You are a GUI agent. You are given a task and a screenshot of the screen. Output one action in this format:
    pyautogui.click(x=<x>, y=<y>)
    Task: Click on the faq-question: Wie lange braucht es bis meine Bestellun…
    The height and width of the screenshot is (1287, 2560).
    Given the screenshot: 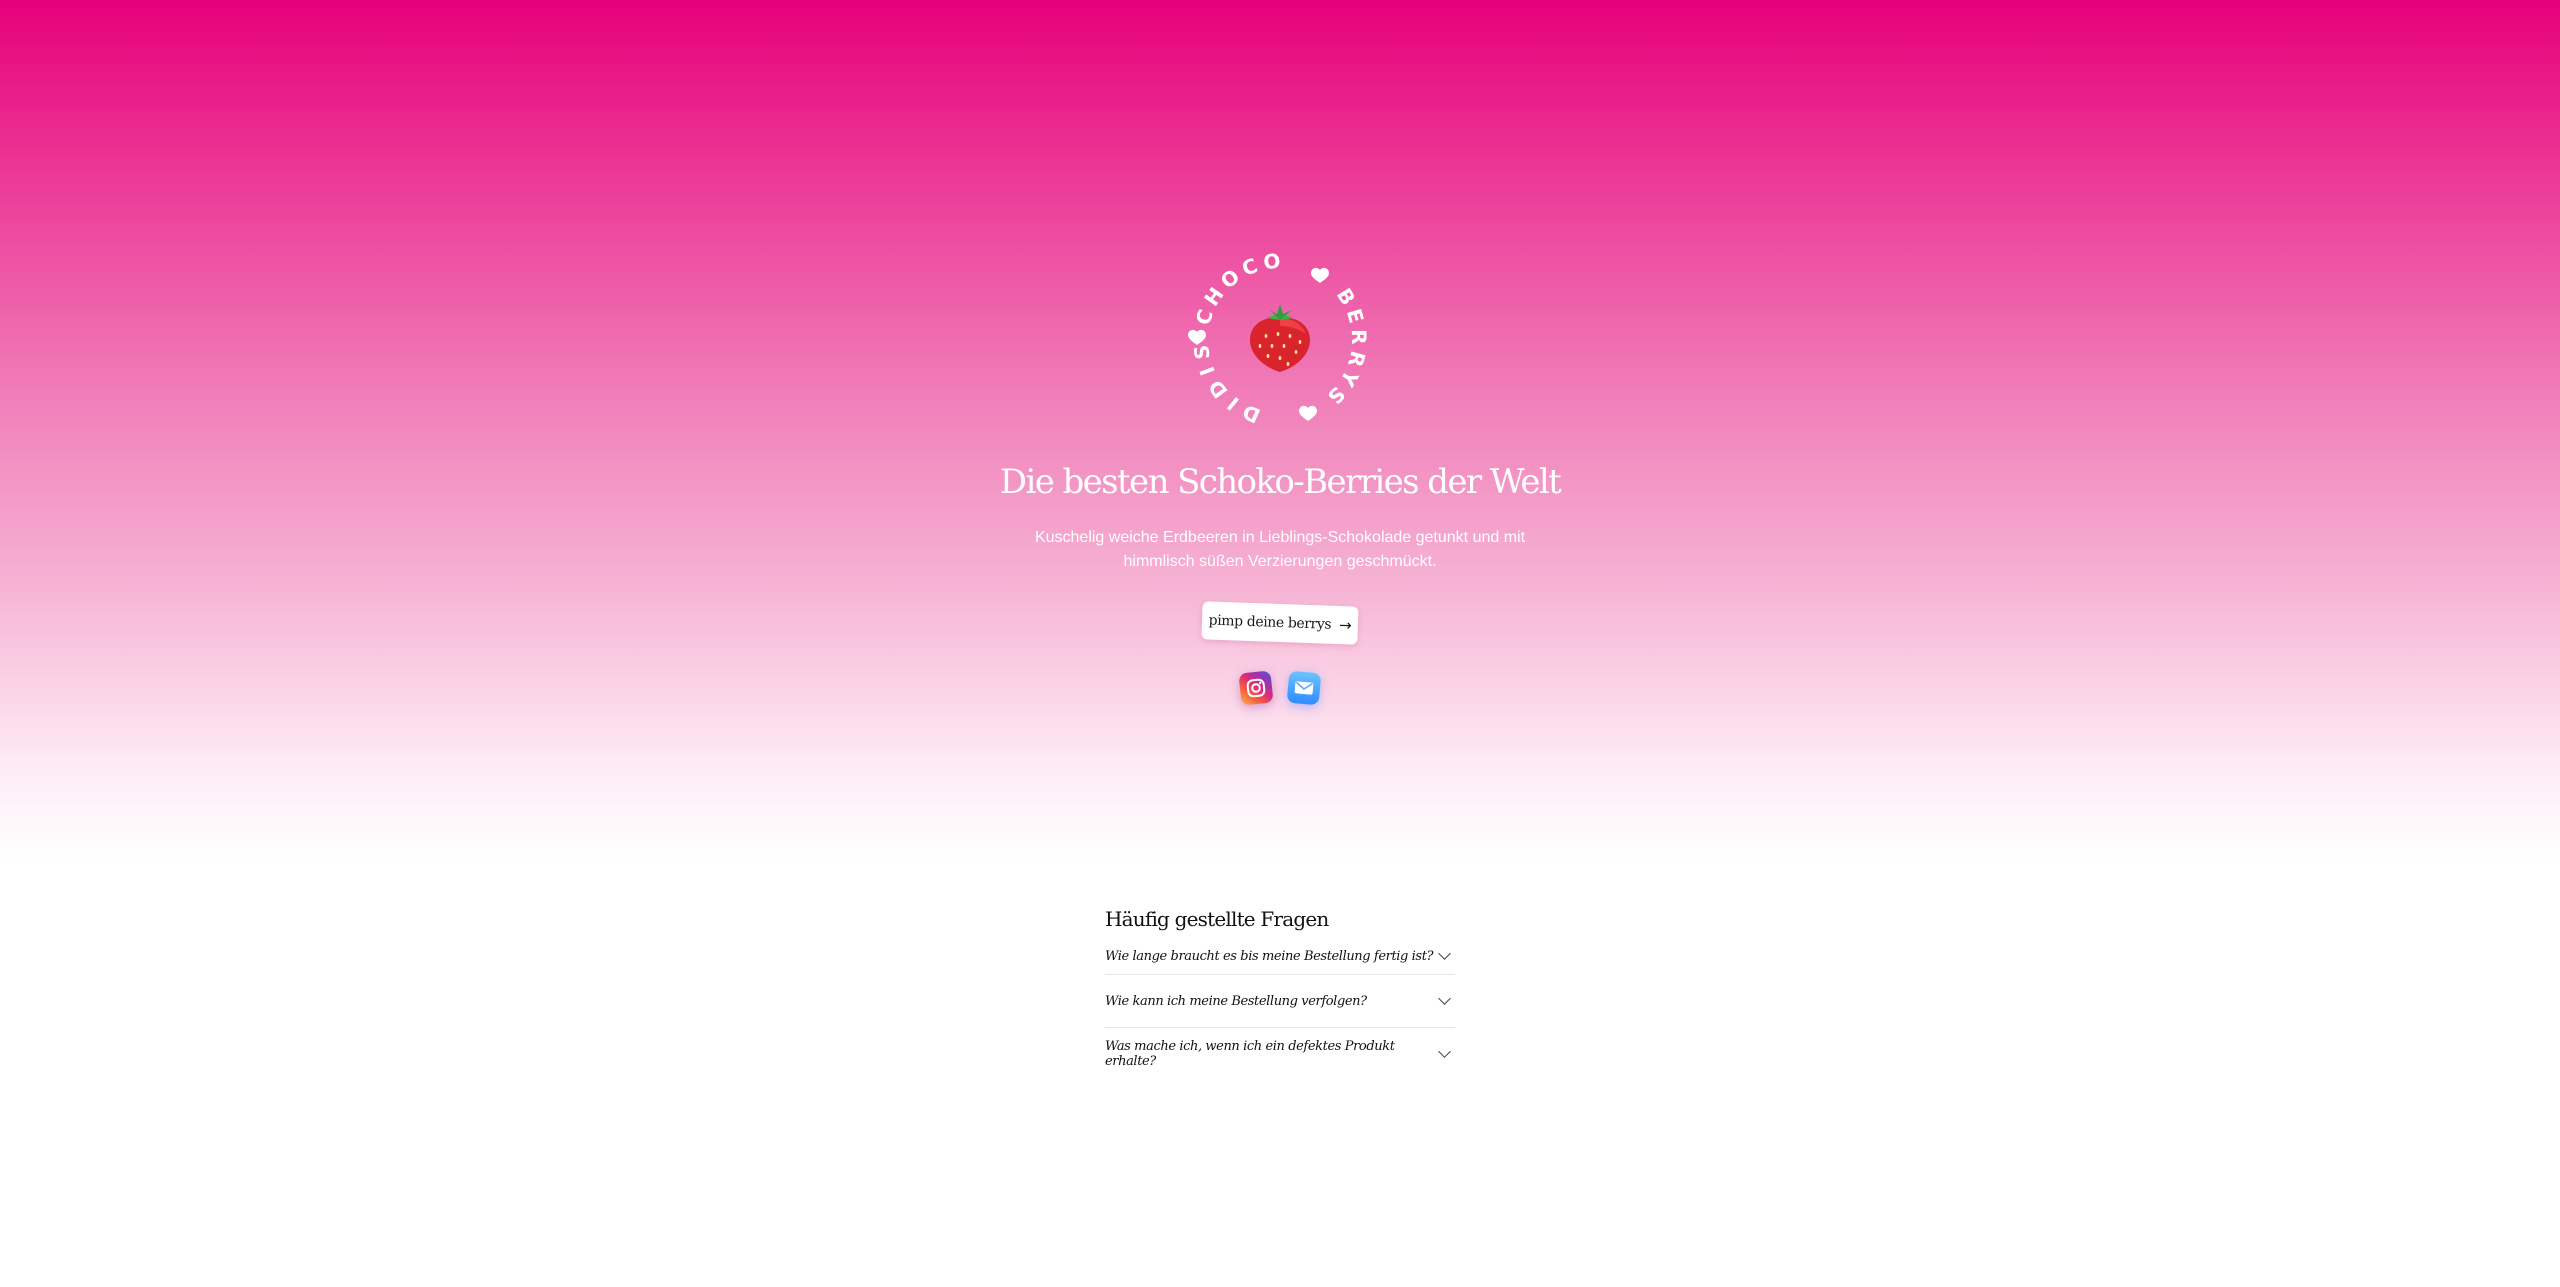 What is the action you would take?
    pyautogui.click(x=1269, y=956)
    